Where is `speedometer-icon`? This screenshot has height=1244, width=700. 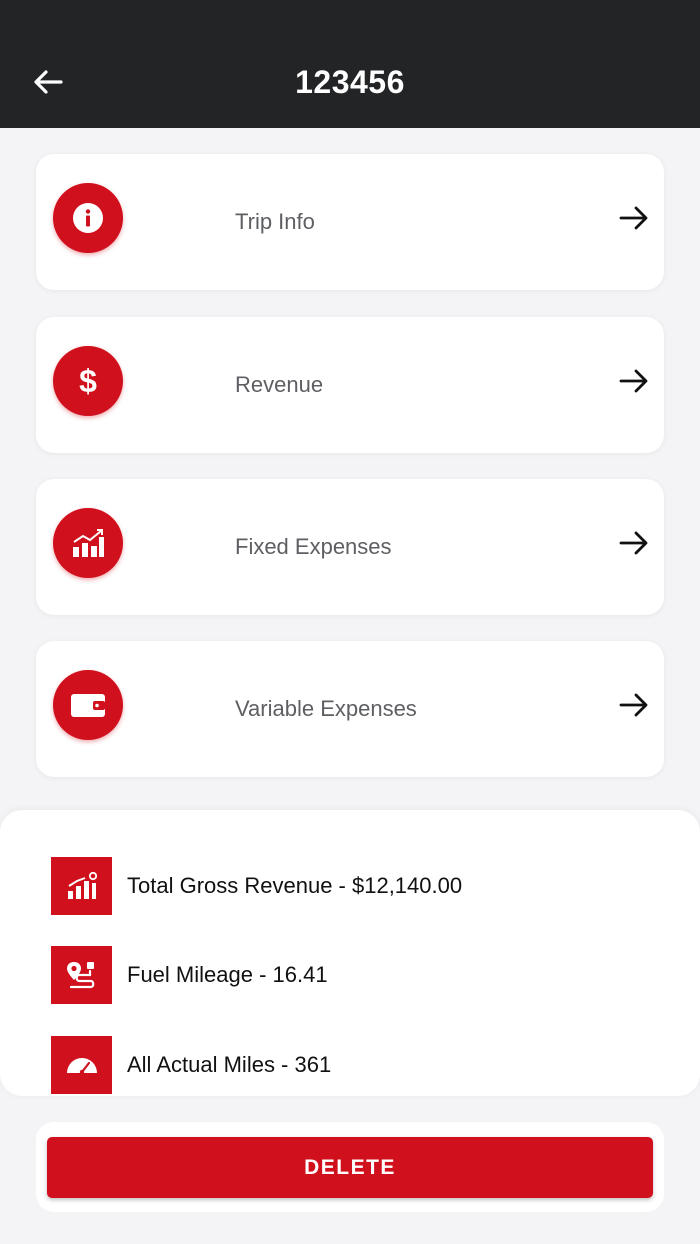
speedometer-icon is located at coordinates (81, 1066).